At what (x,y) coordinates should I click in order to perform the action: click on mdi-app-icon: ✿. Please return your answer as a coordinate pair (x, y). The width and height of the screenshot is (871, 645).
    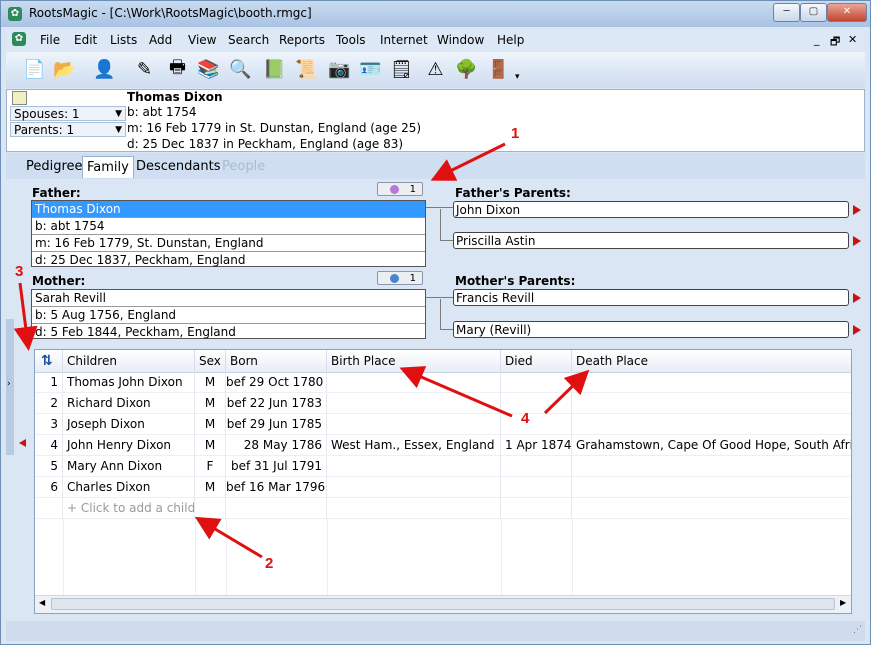
    Looking at the image, I should click on (19, 39).